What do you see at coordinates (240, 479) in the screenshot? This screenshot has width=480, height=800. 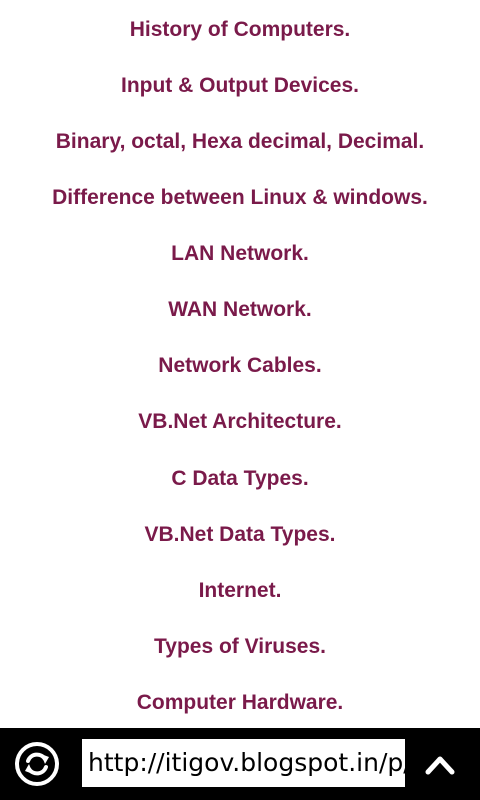 I see `link-c-data-types: C Data Types.` at bounding box center [240, 479].